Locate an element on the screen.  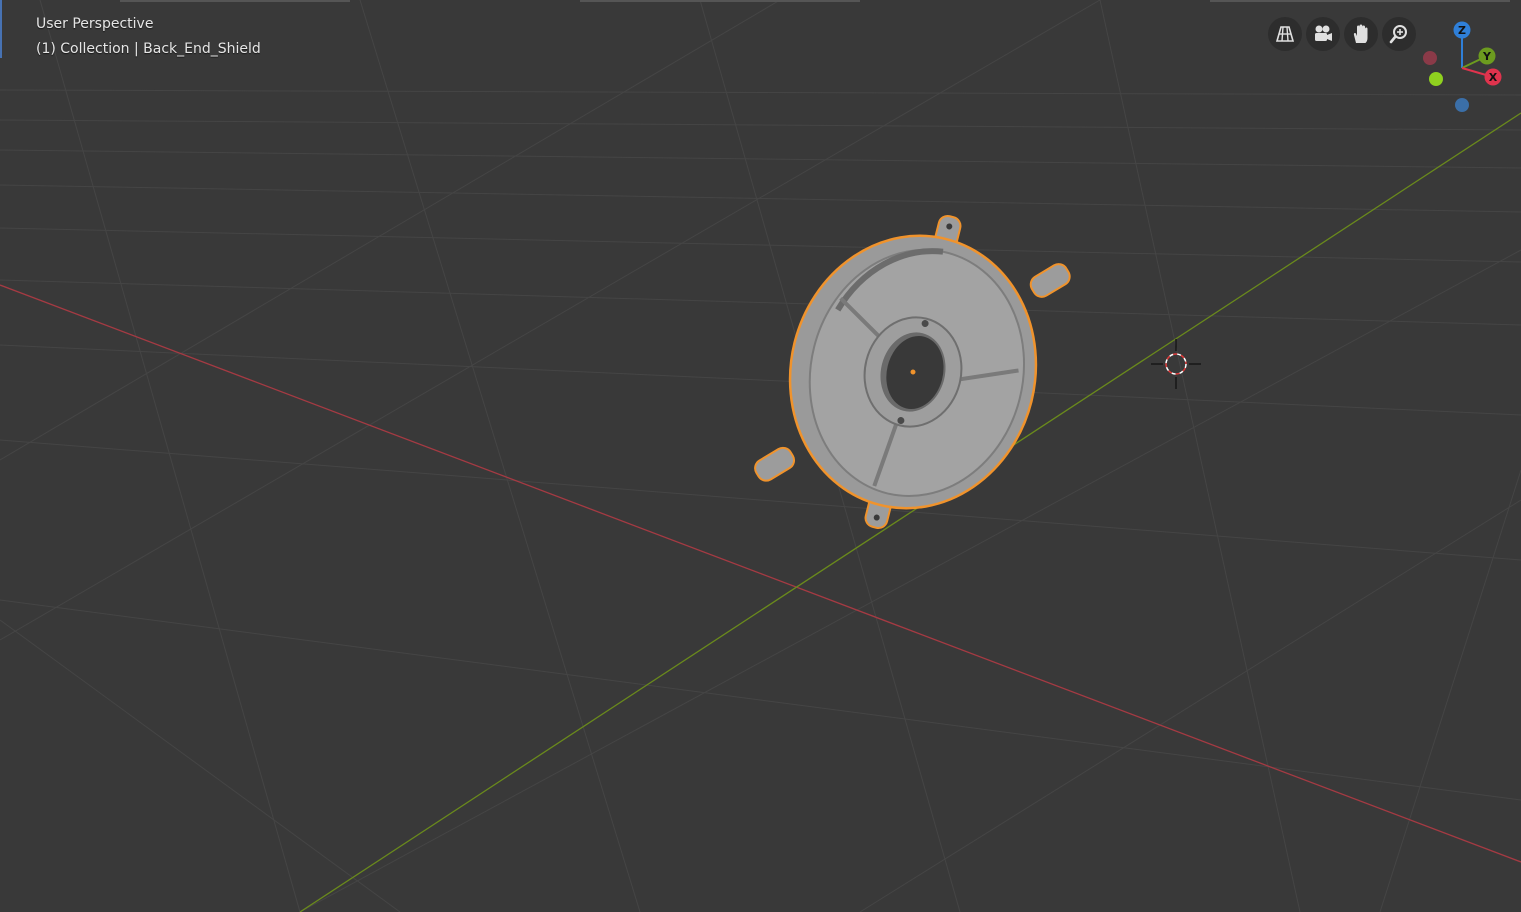
toggle-camera-view-button is located at coordinates (1285, 34).